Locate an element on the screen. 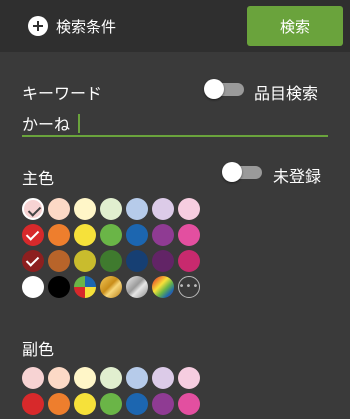 The height and width of the screenshot is (419, 350). keyword-input is located at coordinates (175, 123).